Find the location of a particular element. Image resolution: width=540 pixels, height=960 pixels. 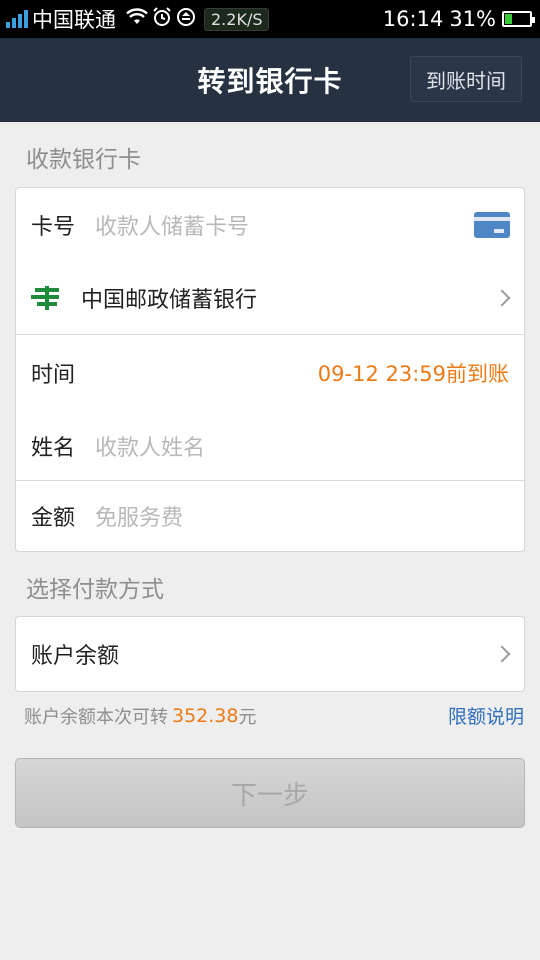

limit-info-link: 限额说明 is located at coordinates (486, 715).